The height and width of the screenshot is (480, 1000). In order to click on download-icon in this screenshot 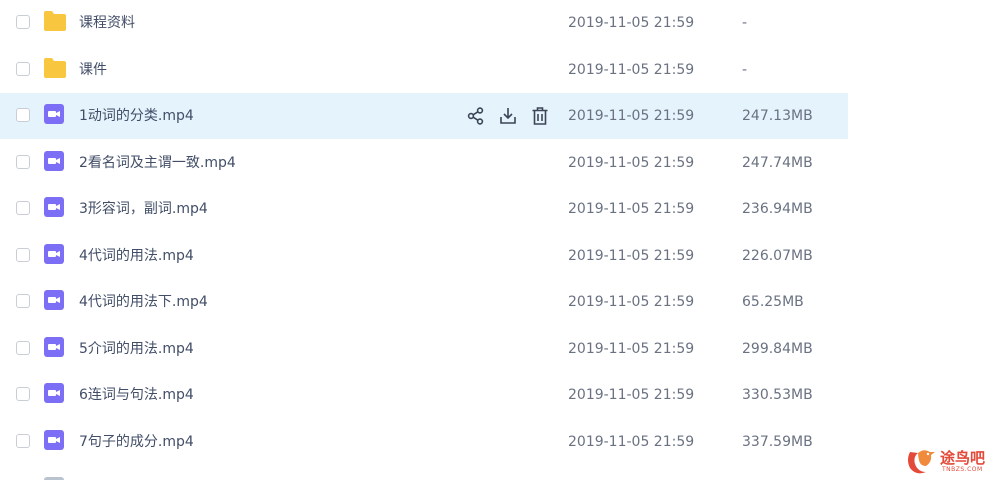, I will do `click(508, 116)`.